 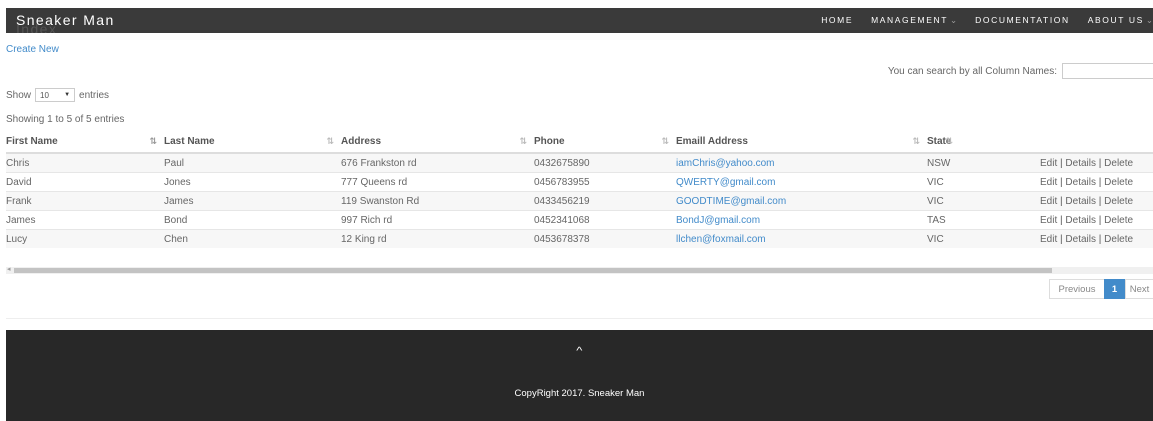 What do you see at coordinates (549, 141) in the screenshot?
I see `column-header-label: Phone` at bounding box center [549, 141].